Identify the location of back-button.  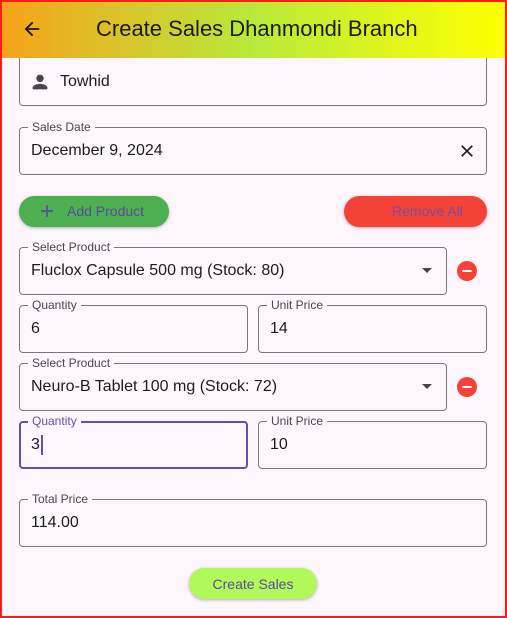
(32, 29).